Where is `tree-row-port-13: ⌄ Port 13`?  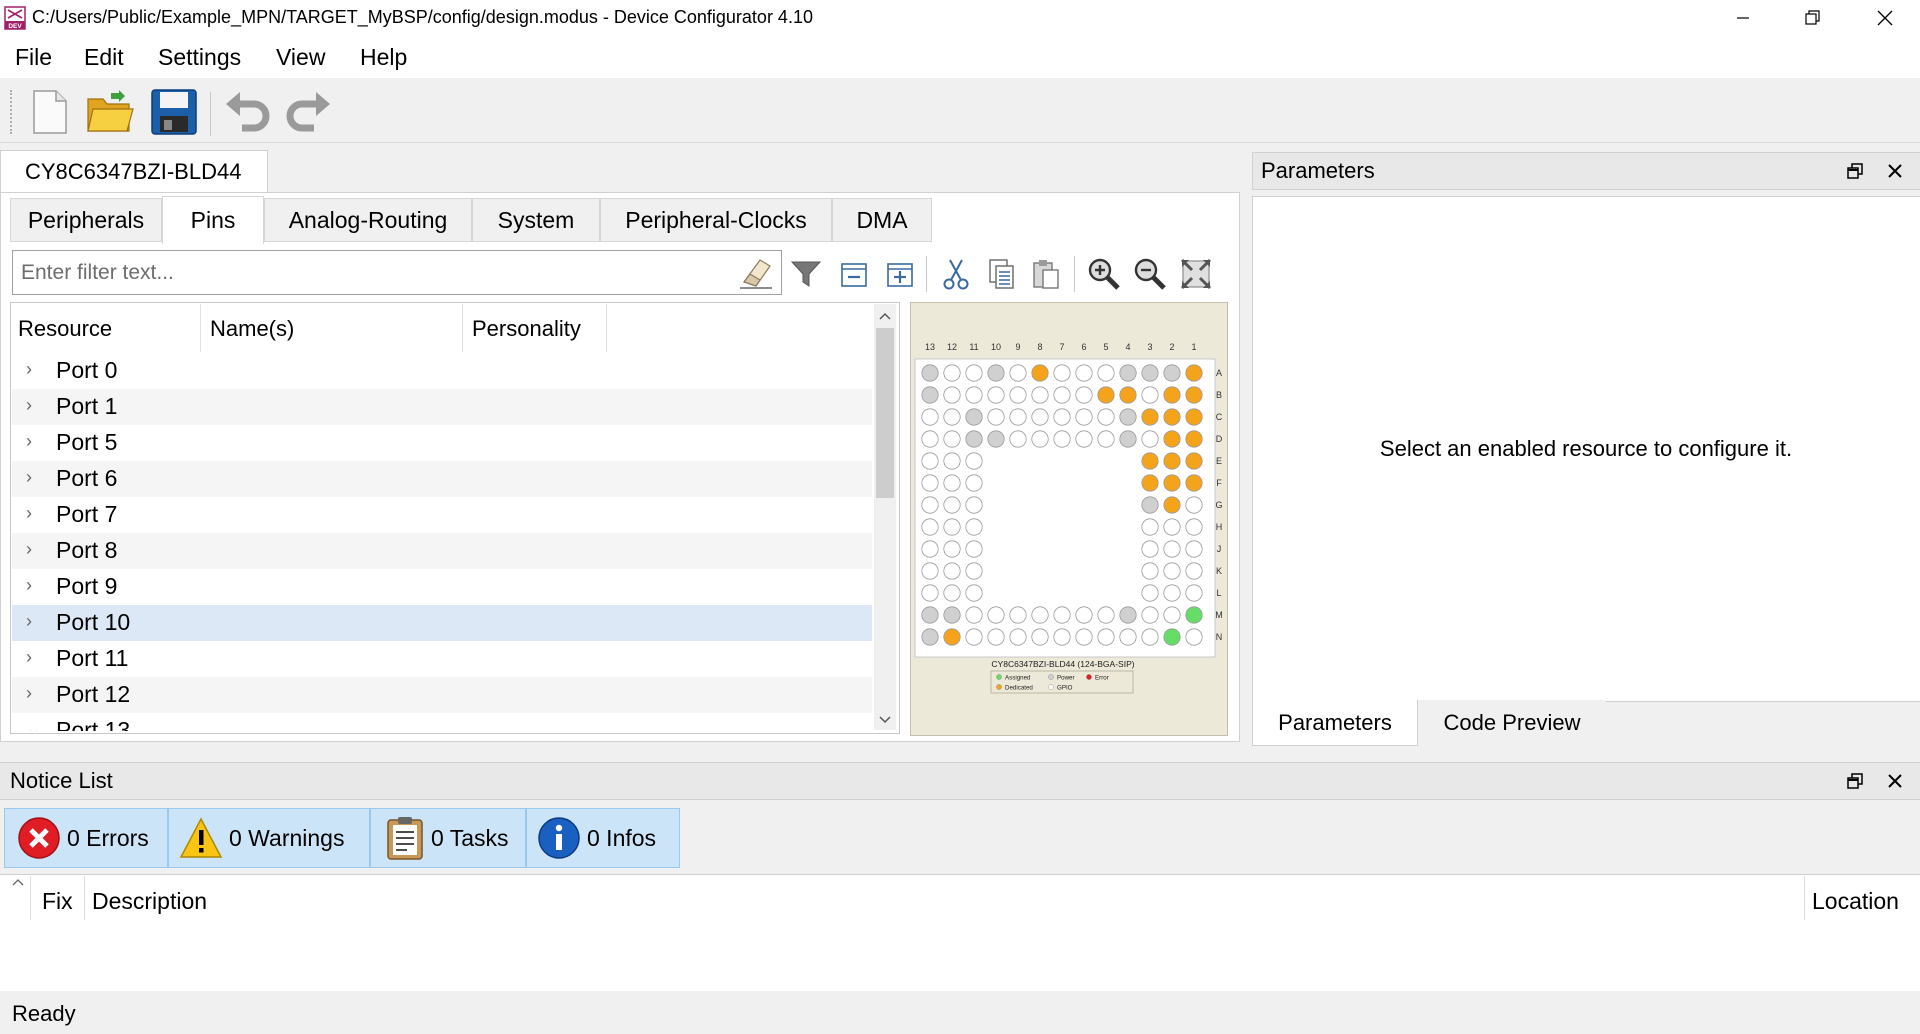 tree-row-port-13: ⌄ Port 13 is located at coordinates (442, 722).